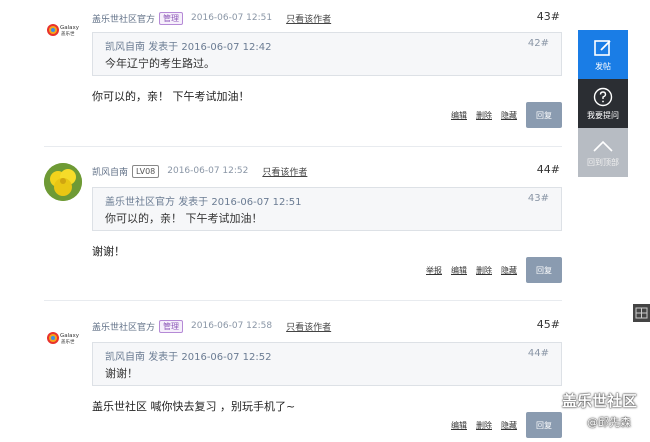 Image resolution: width=650 pixels, height=442 pixels. What do you see at coordinates (226, 47) in the screenshot?
I see `quote-time: 2016-06-07 12:42` at bounding box center [226, 47].